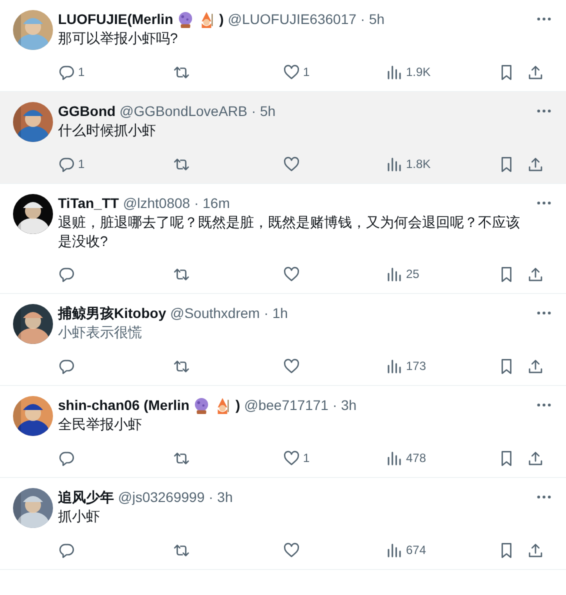  I want to click on reply-text: 抓小虾, so click(79, 516).